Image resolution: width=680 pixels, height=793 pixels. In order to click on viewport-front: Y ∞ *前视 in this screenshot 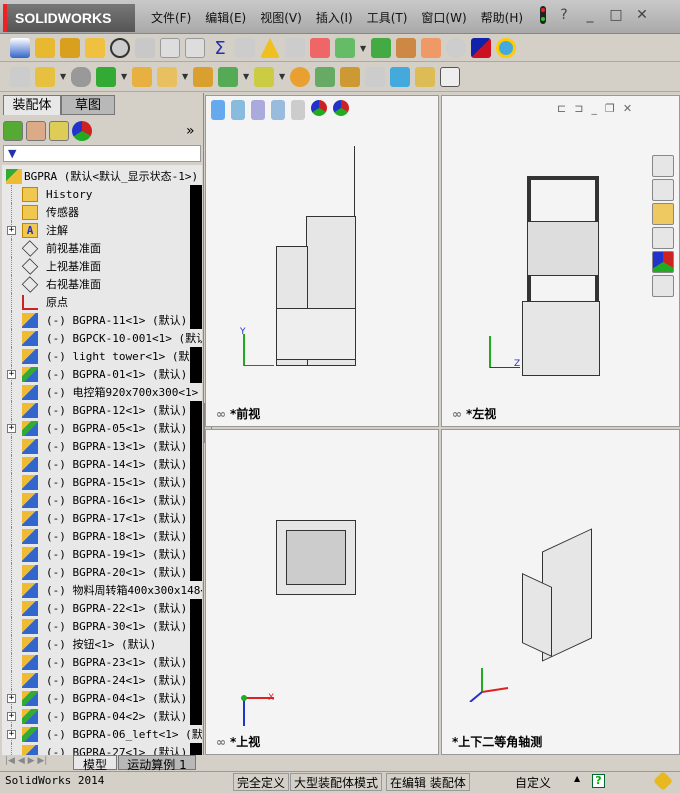, I will do `click(322, 261)`.